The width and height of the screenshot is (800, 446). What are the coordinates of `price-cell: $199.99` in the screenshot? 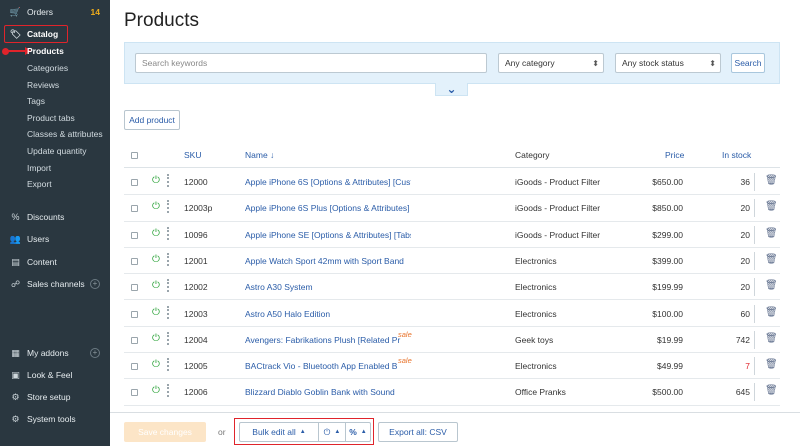 It's located at (653, 287).